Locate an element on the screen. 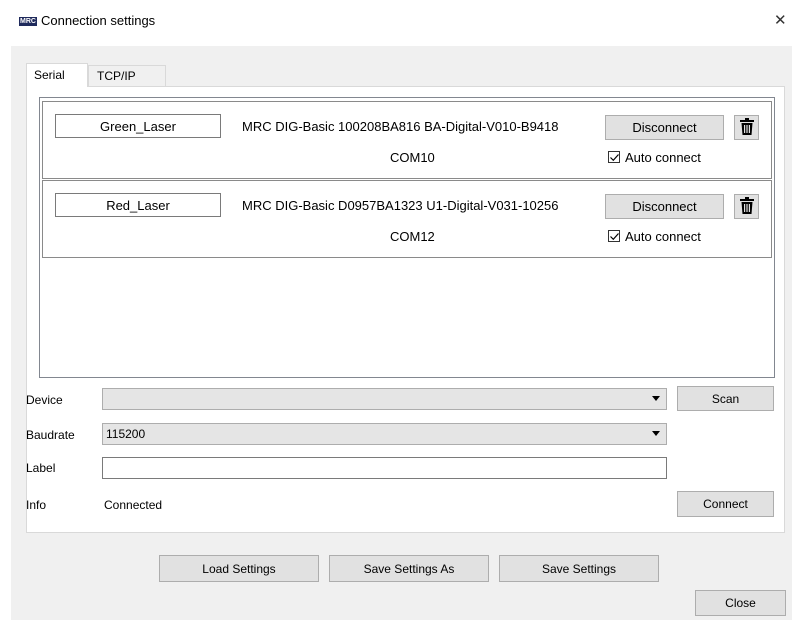 The image size is (792, 620). tab-tcpip-label: TCP/IP is located at coordinates (116, 76).